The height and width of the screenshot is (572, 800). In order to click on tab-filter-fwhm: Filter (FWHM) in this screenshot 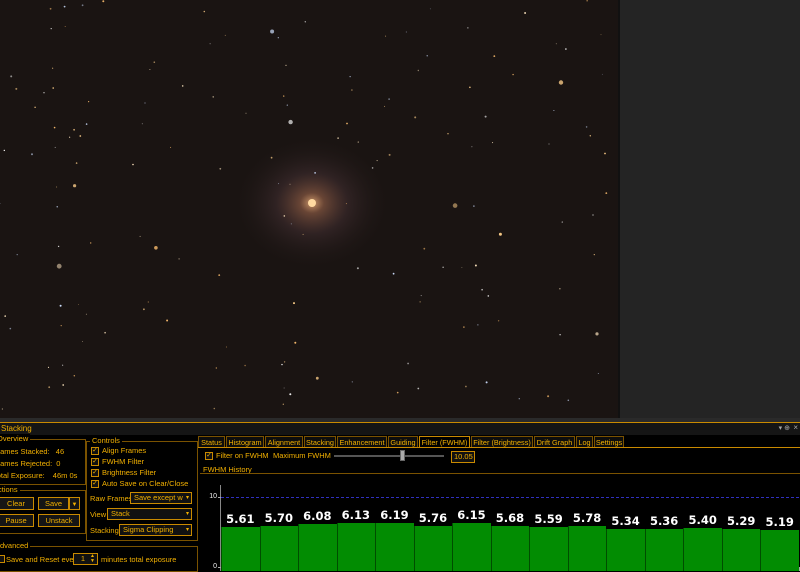, I will do `click(444, 441)`.